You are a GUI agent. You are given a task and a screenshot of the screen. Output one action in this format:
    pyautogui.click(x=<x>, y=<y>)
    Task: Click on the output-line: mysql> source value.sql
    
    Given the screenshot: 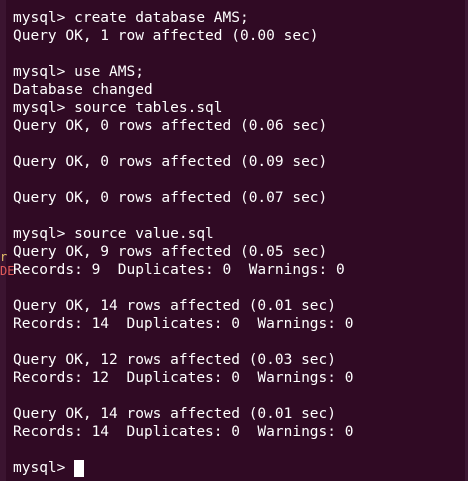 What is the action you would take?
    pyautogui.click(x=113, y=234)
    